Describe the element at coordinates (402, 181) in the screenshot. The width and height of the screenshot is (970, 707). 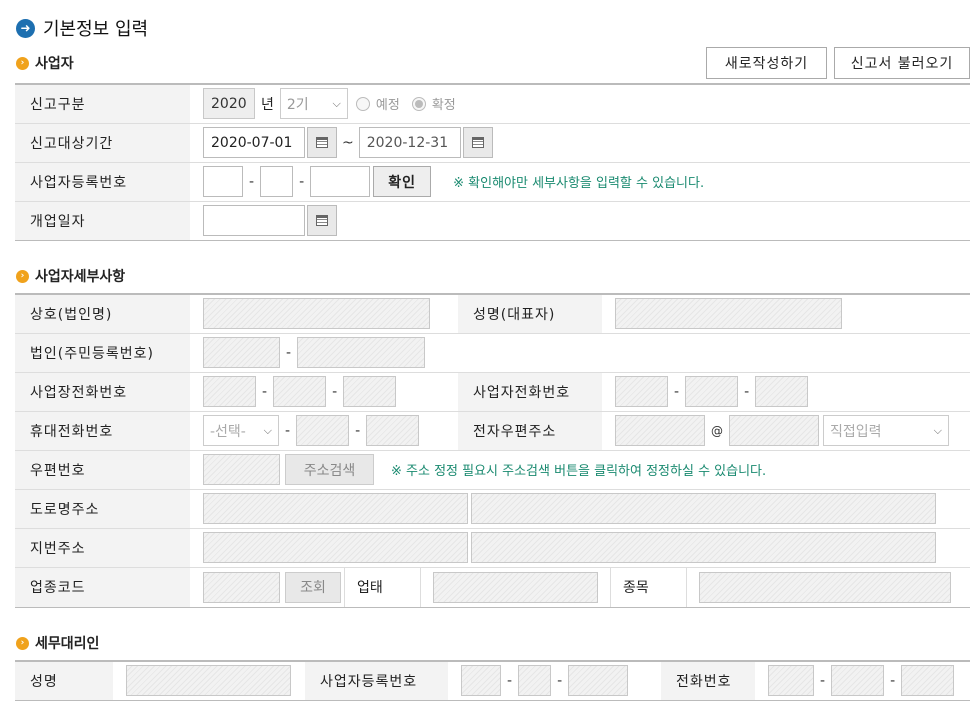
I see `confirm-button: 확인` at that location.